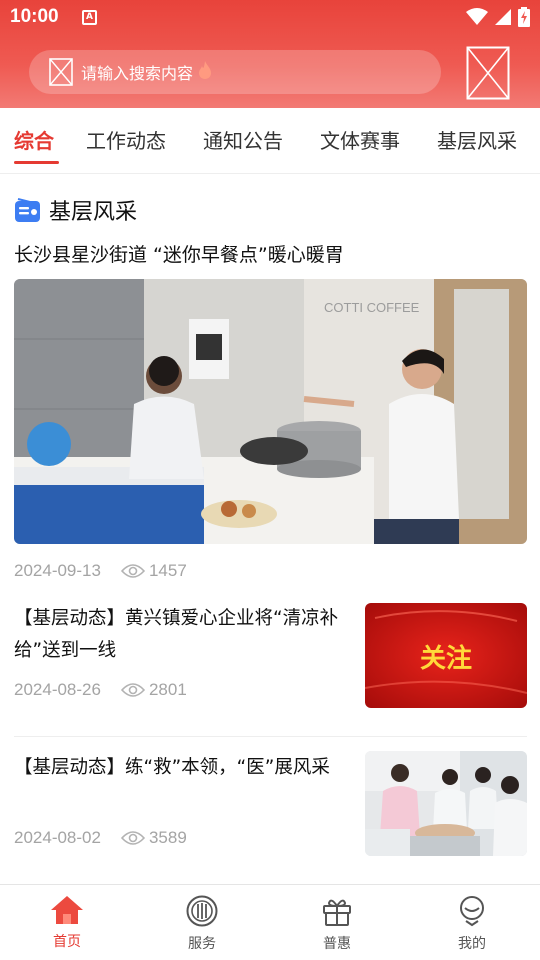 This screenshot has height=960, width=540. Describe the element at coordinates (337, 944) in the screenshot. I see `nav-label: 普惠` at that location.